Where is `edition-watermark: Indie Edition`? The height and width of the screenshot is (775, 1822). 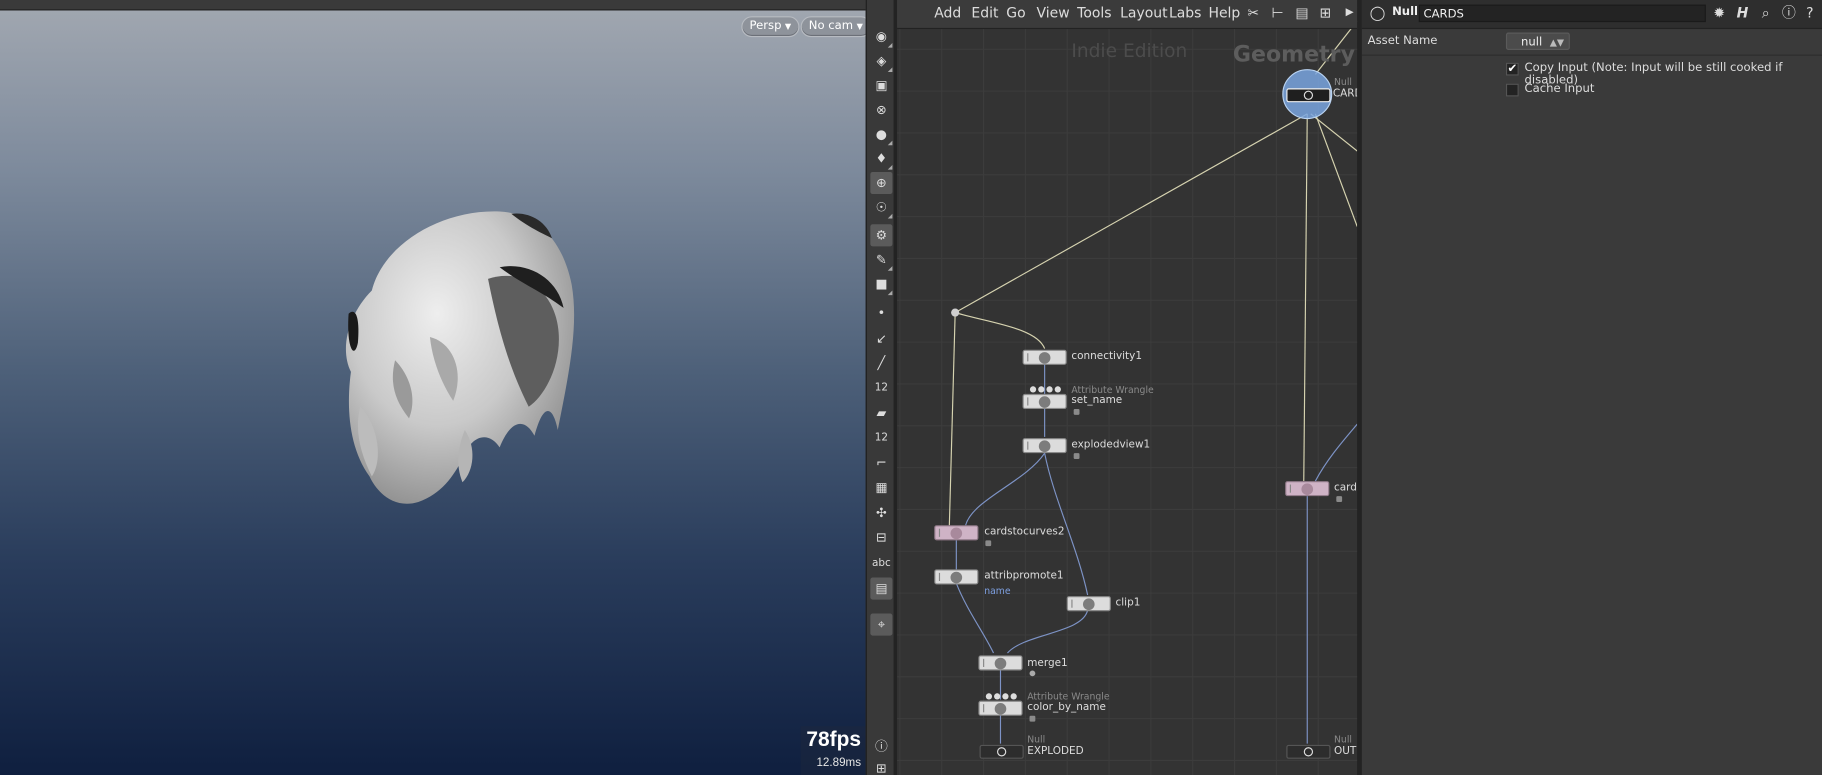 edition-watermark: Indie Edition is located at coordinates (1129, 50).